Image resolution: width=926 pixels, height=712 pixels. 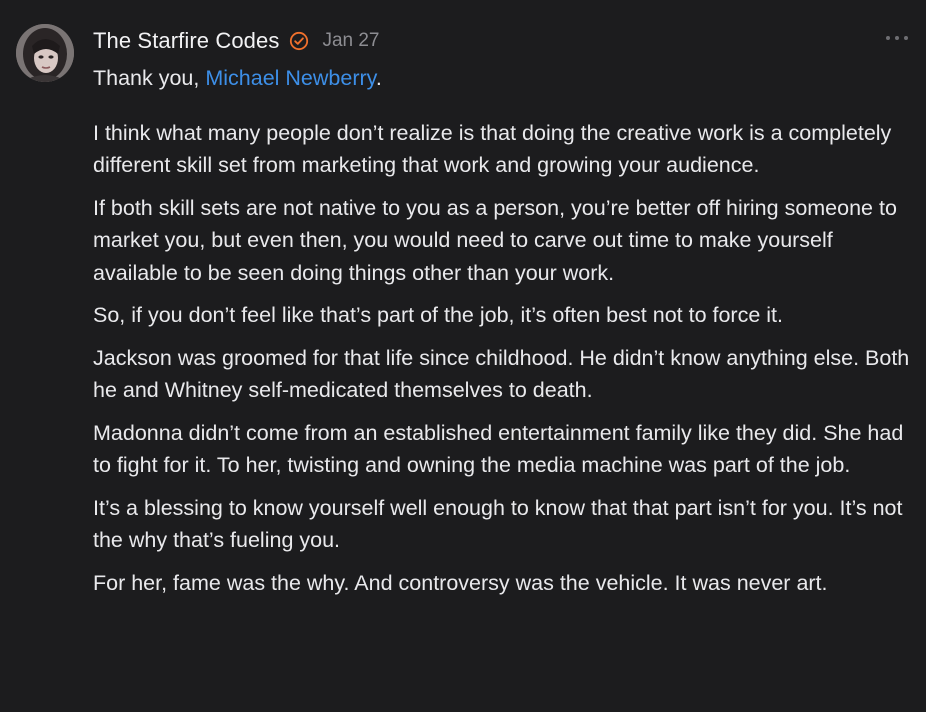 I want to click on greeting-suffix: ., so click(x=378, y=78).